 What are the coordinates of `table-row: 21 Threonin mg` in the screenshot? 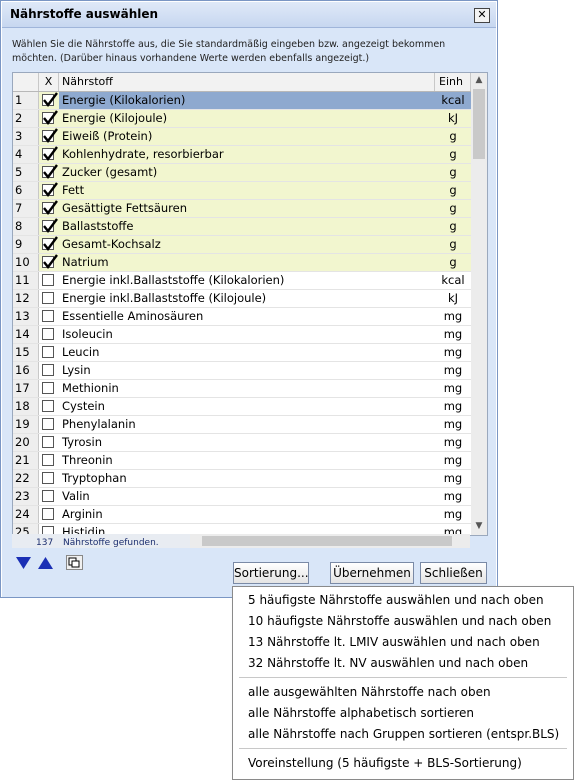 It's located at (242, 461).